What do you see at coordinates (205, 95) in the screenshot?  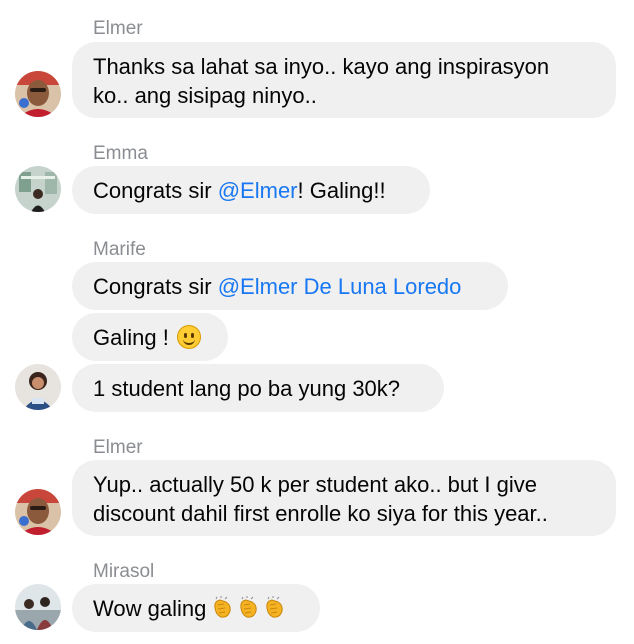 I see `message-line: ko.. ang sisipag ninyo..` at bounding box center [205, 95].